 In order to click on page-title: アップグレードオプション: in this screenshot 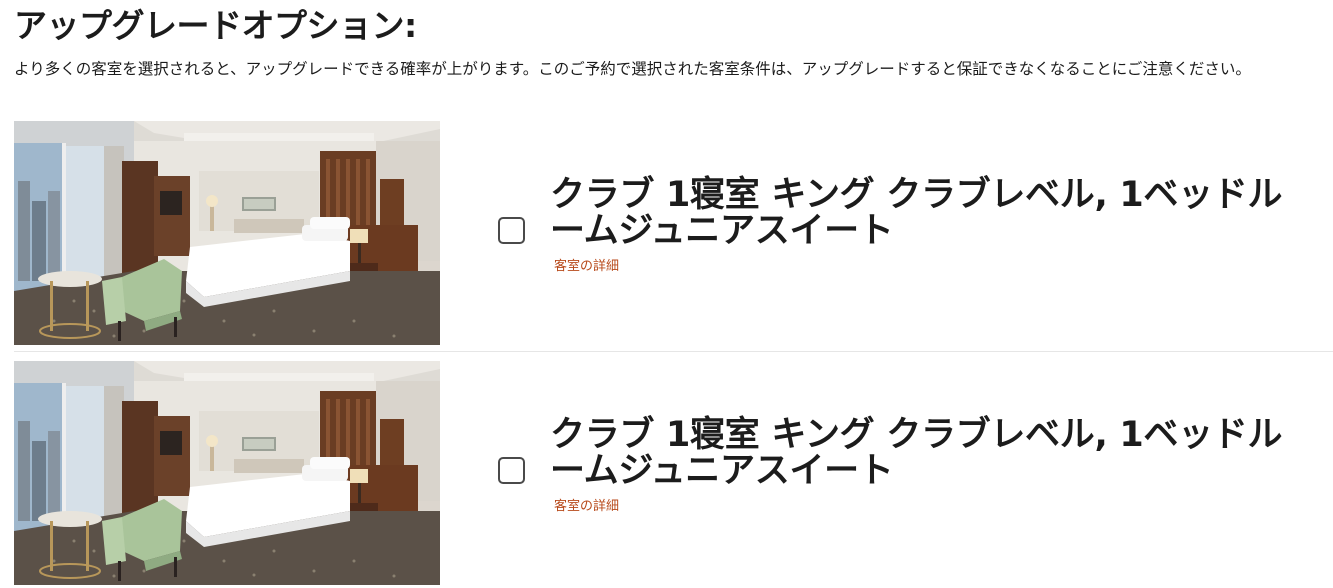, I will do `click(215, 25)`.